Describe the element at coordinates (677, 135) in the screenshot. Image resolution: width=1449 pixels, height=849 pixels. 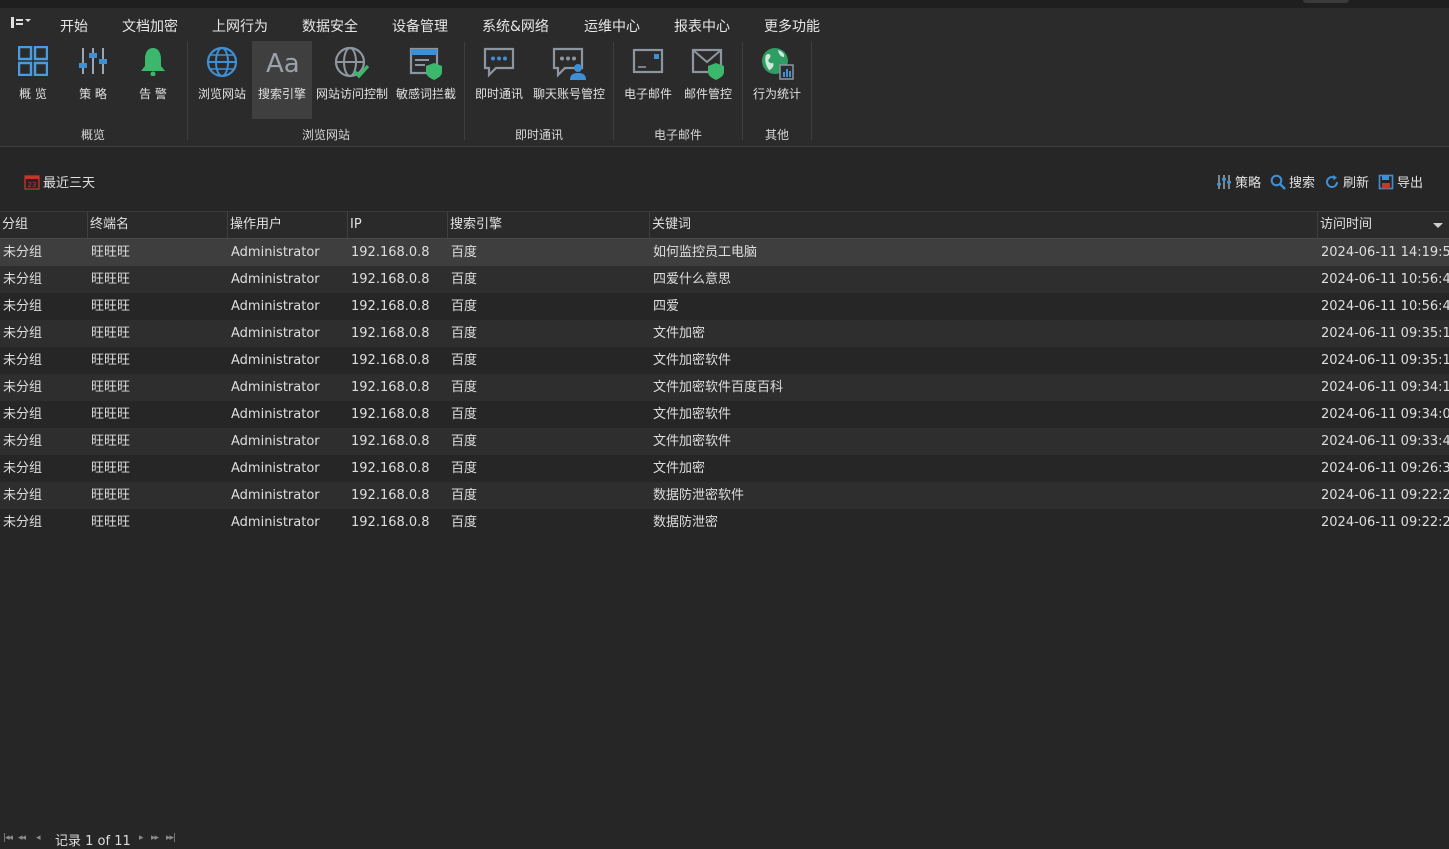
I see `ribbon-group-email: 电子邮件` at that location.